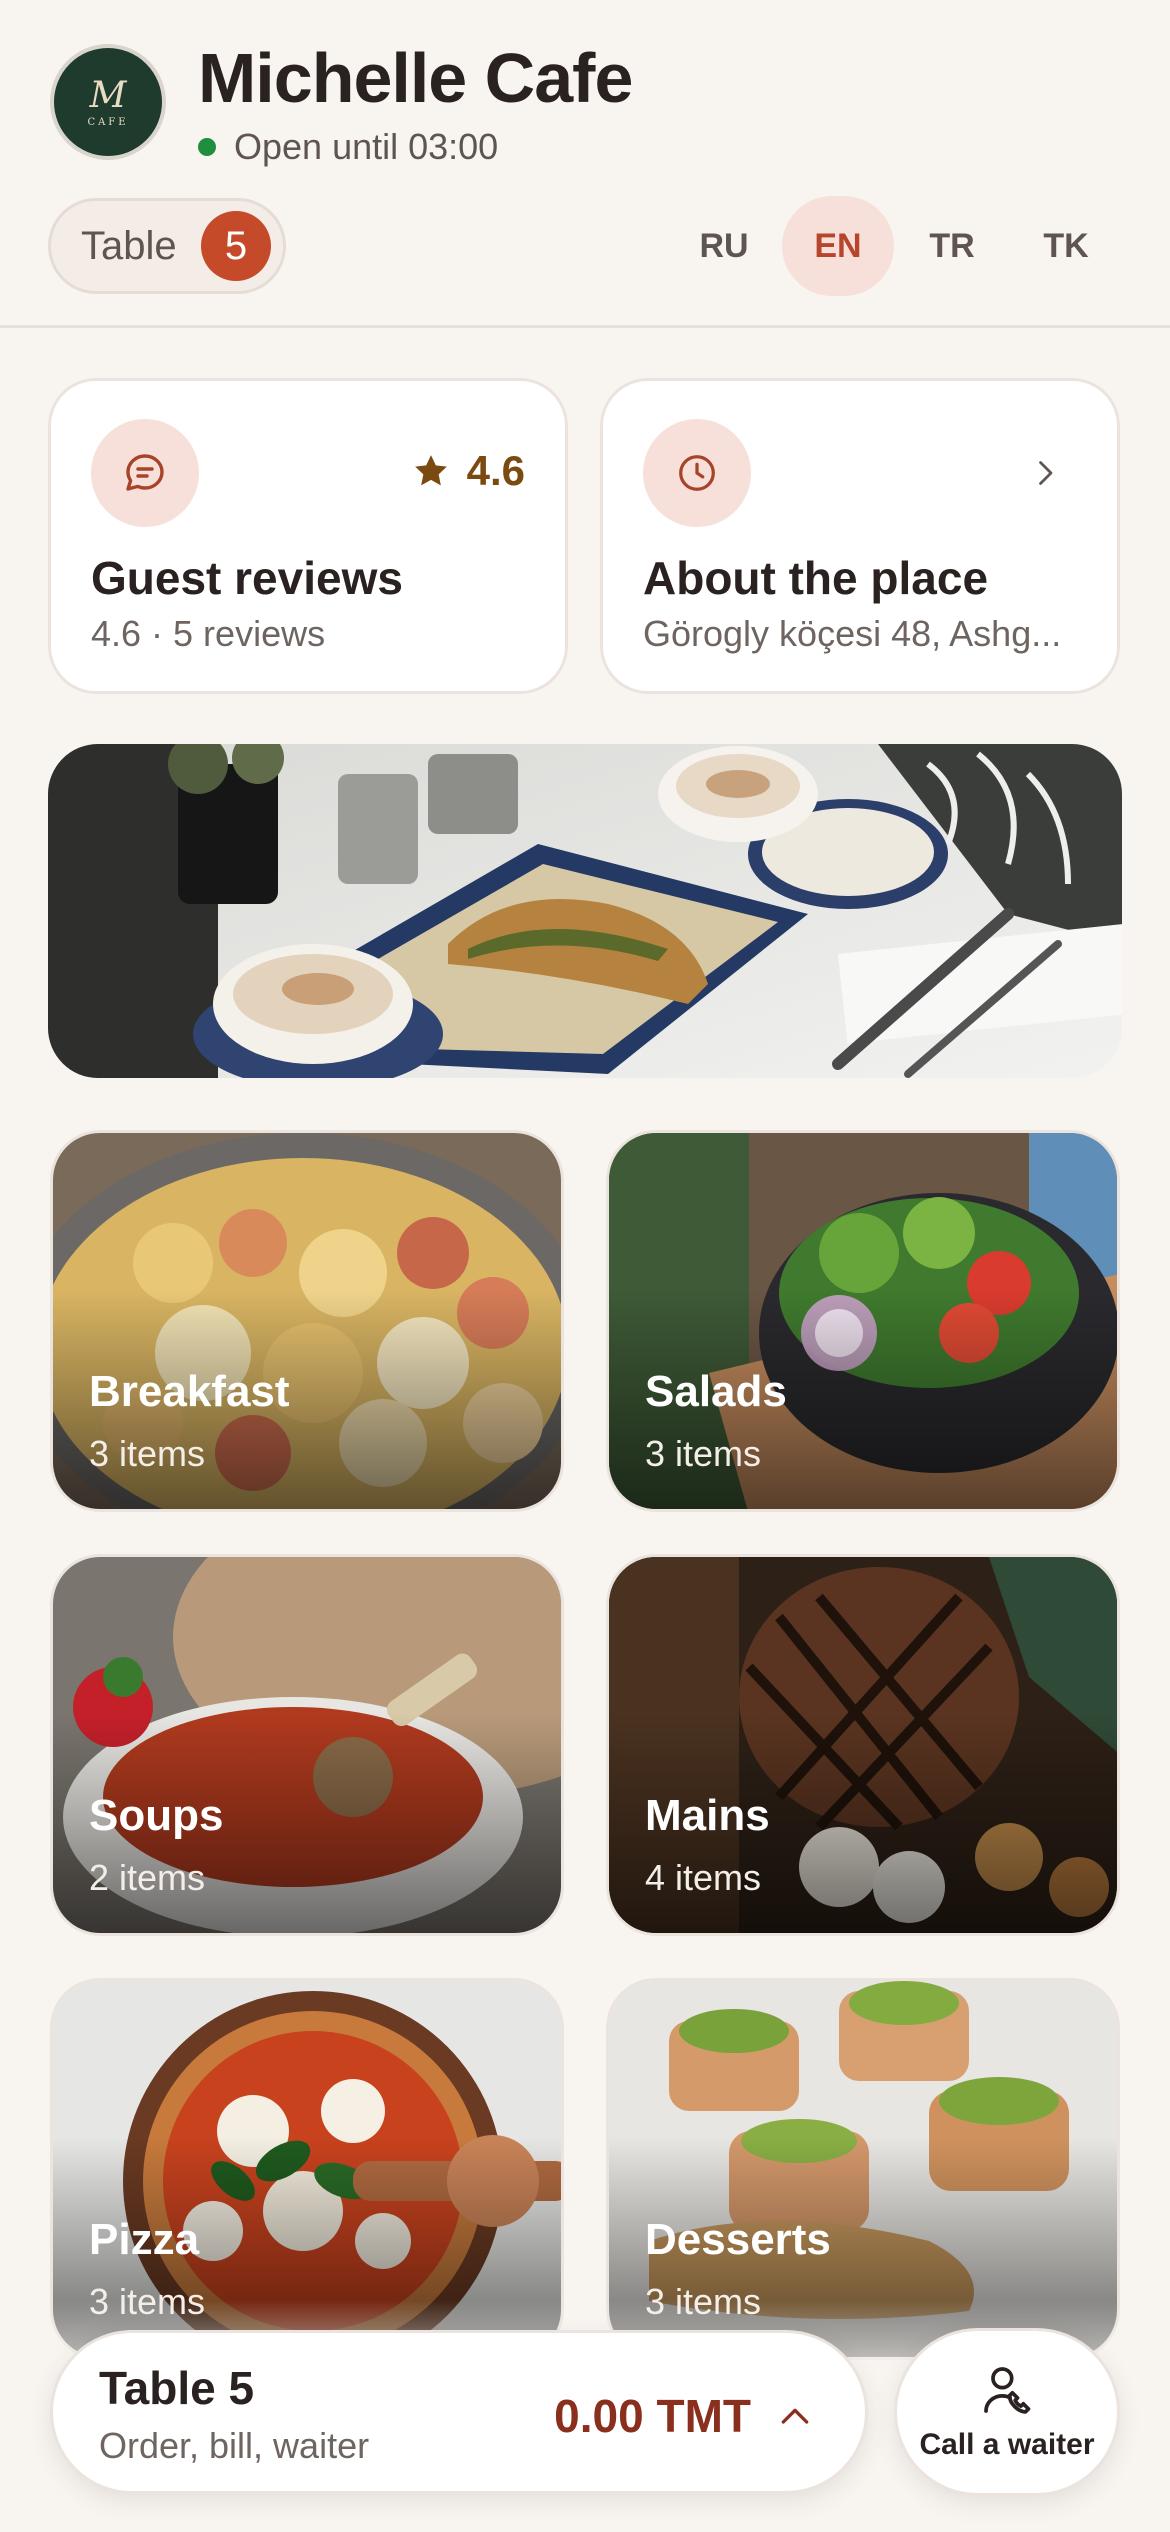  Describe the element at coordinates (795, 2416) in the screenshot. I see `chevron-up-icon` at that location.